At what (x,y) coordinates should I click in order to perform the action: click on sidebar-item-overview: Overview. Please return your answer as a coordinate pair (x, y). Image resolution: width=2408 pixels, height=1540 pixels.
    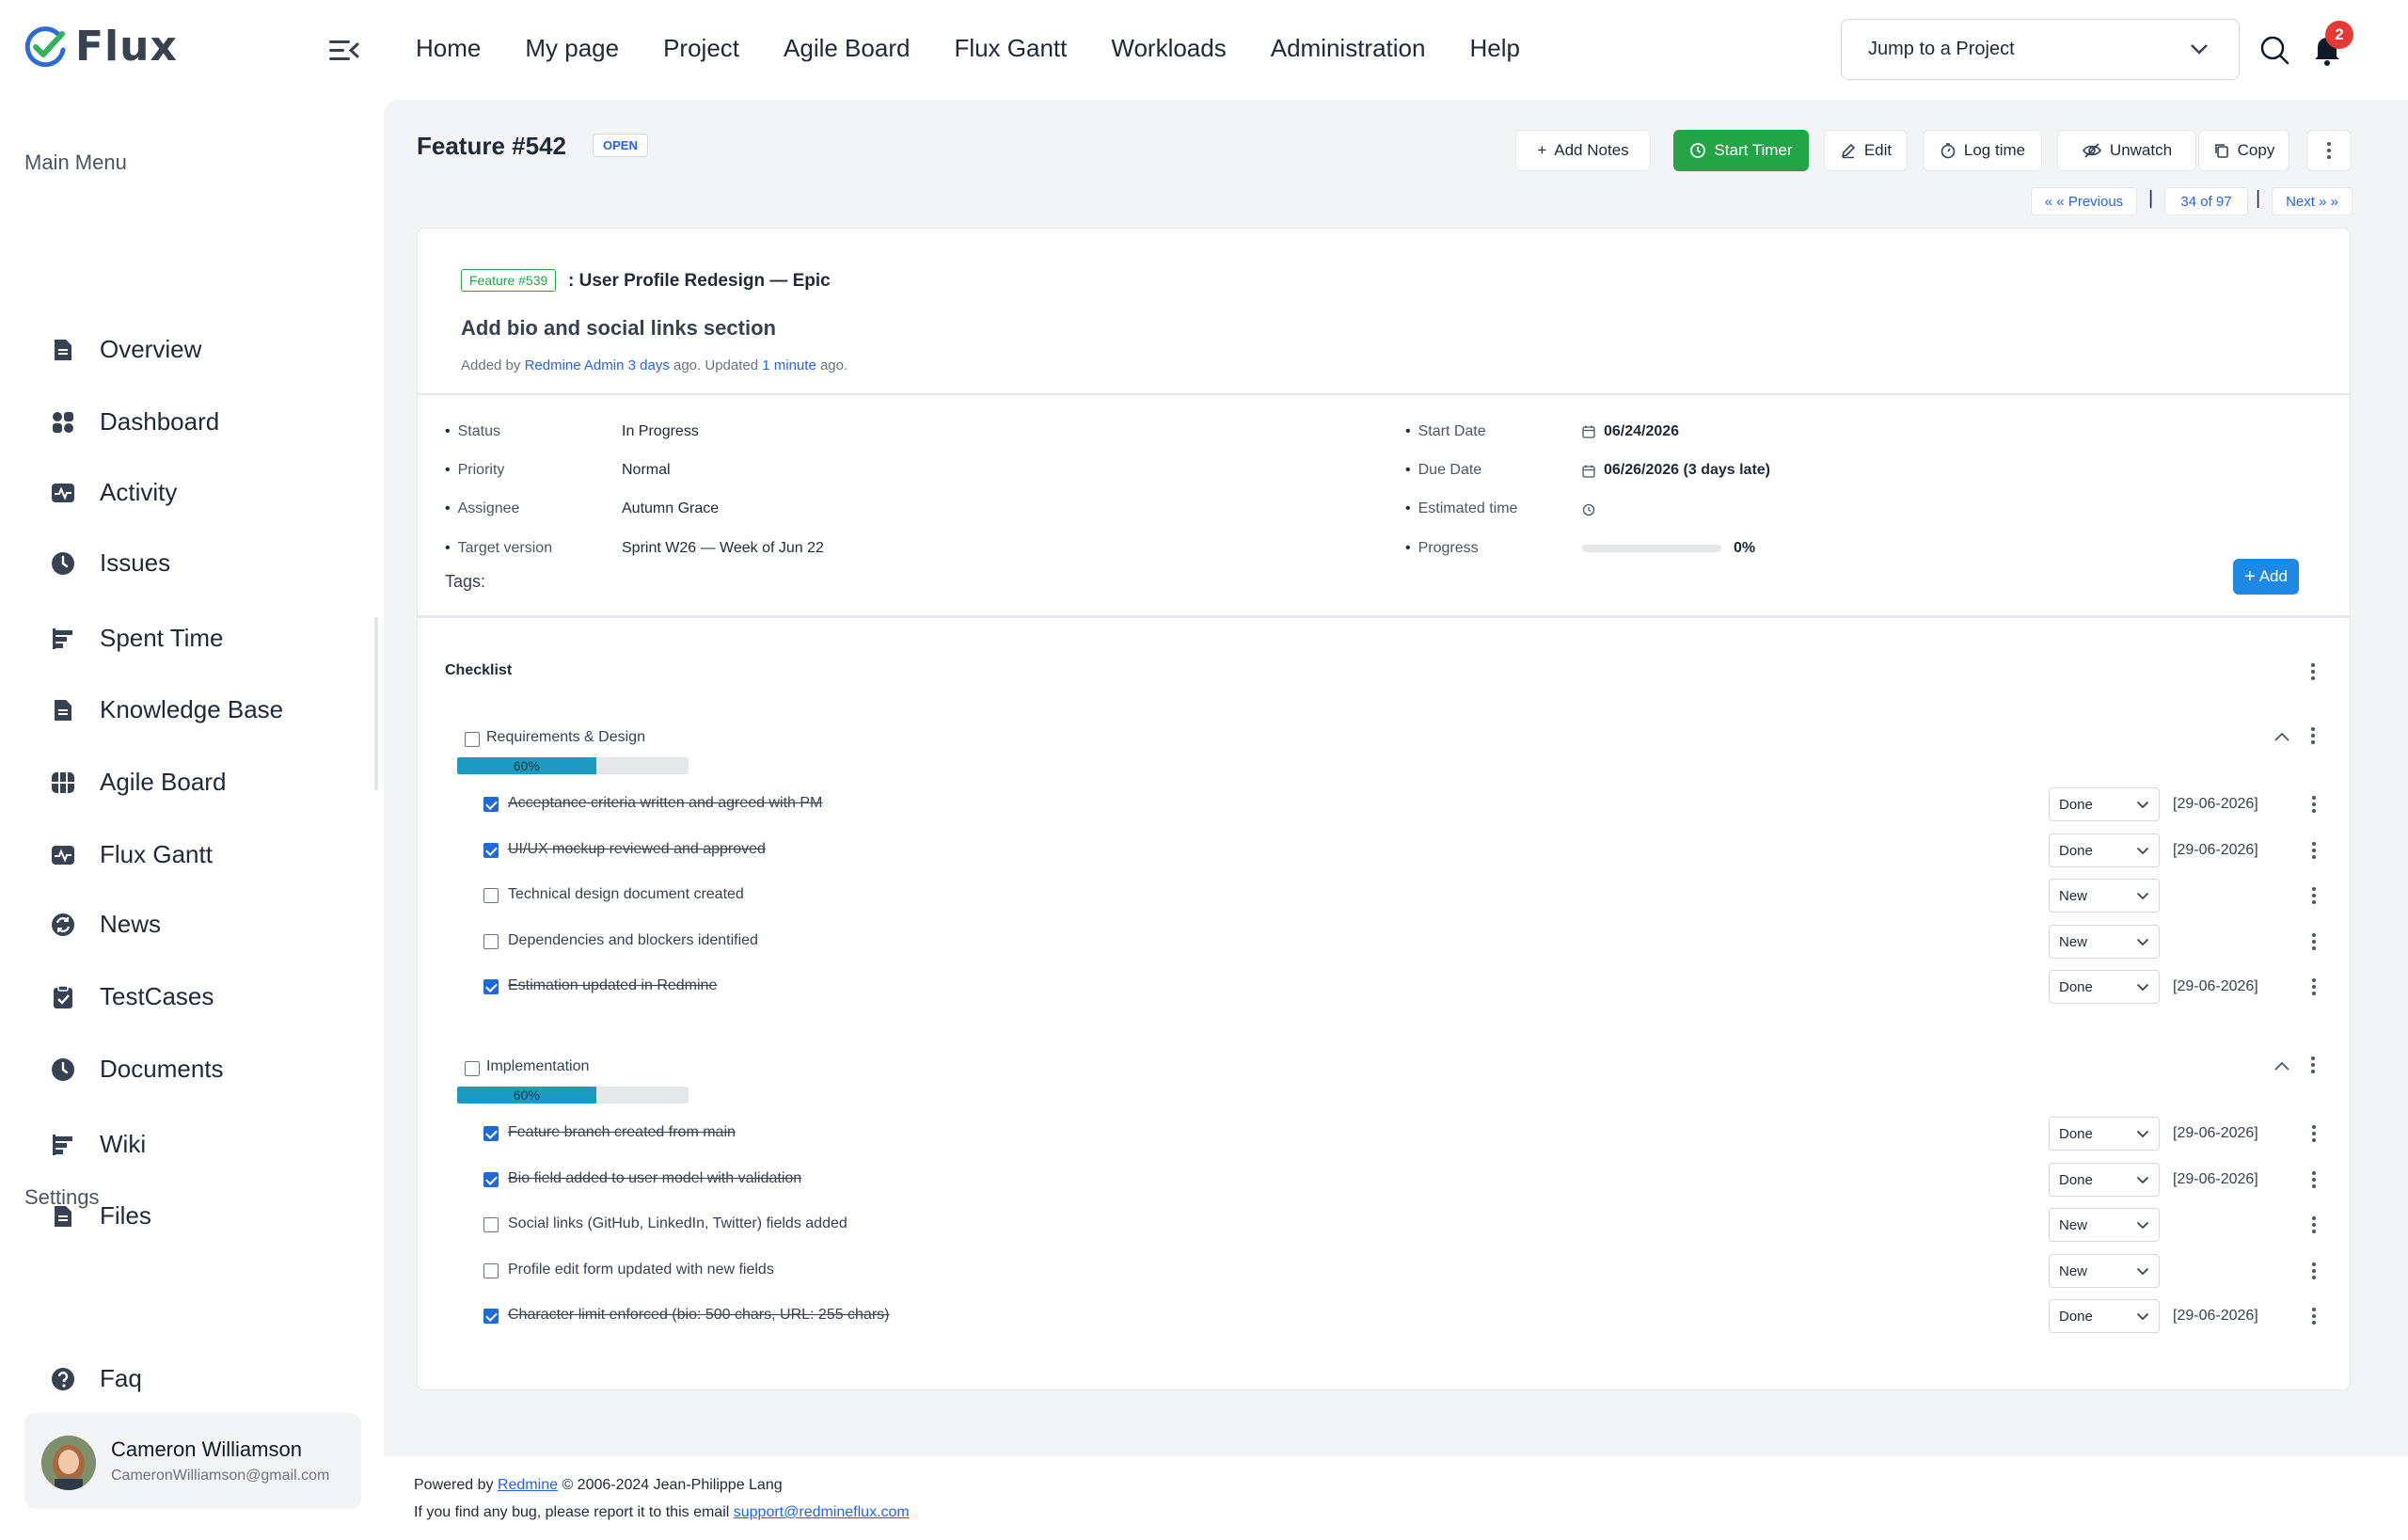
    Looking at the image, I should click on (125, 349).